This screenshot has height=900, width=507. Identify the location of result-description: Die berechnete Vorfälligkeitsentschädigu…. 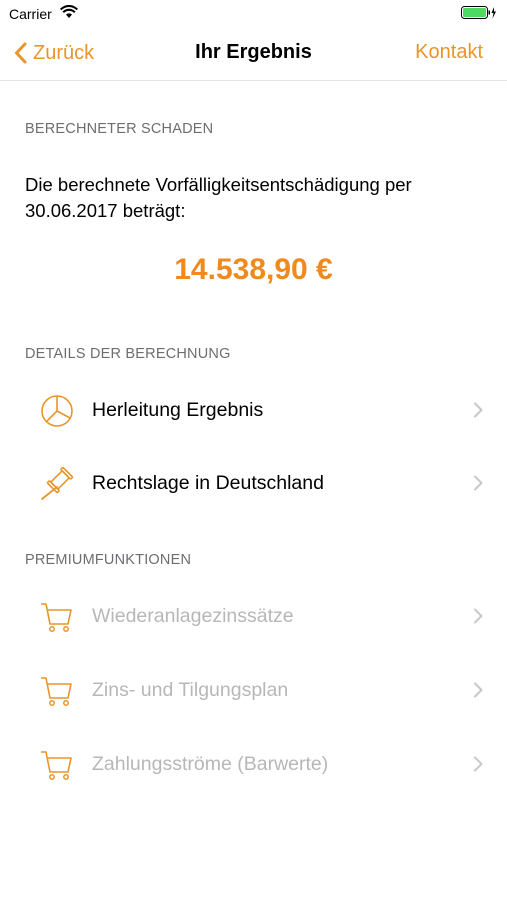
(218, 197).